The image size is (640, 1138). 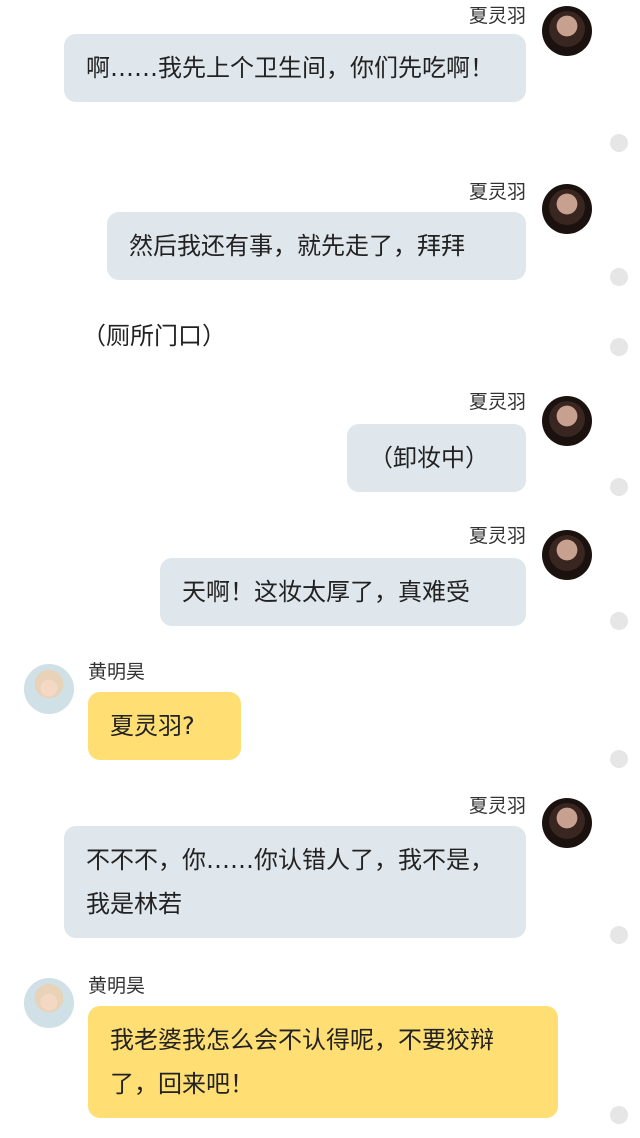 I want to click on message-bubble: 然后我还有事，就先走了，拜拜, so click(x=316, y=246).